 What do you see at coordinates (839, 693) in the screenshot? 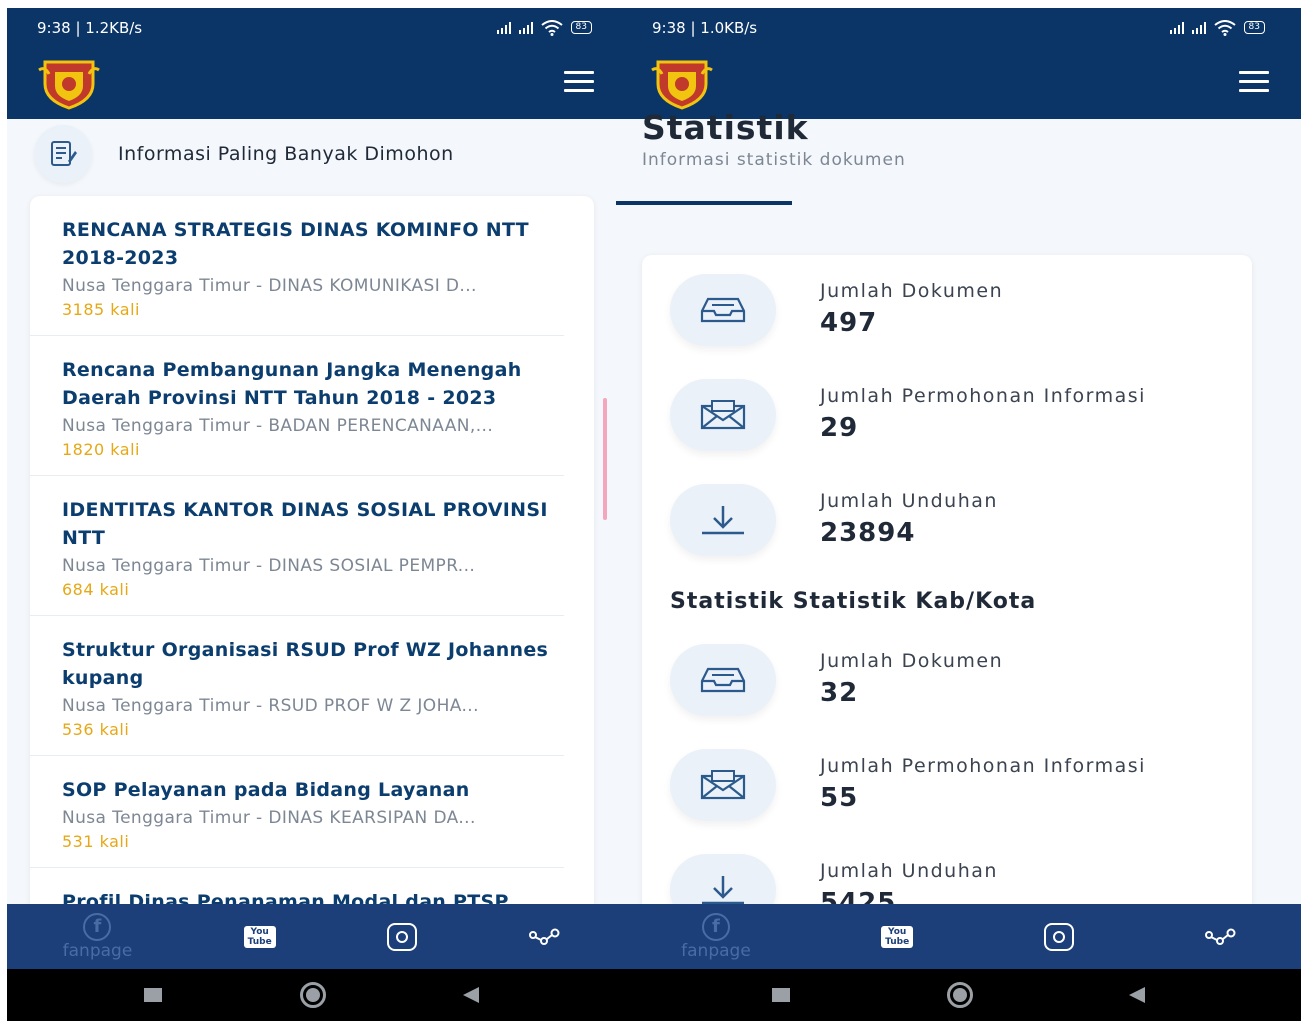
I see `stat-value: 32` at bounding box center [839, 693].